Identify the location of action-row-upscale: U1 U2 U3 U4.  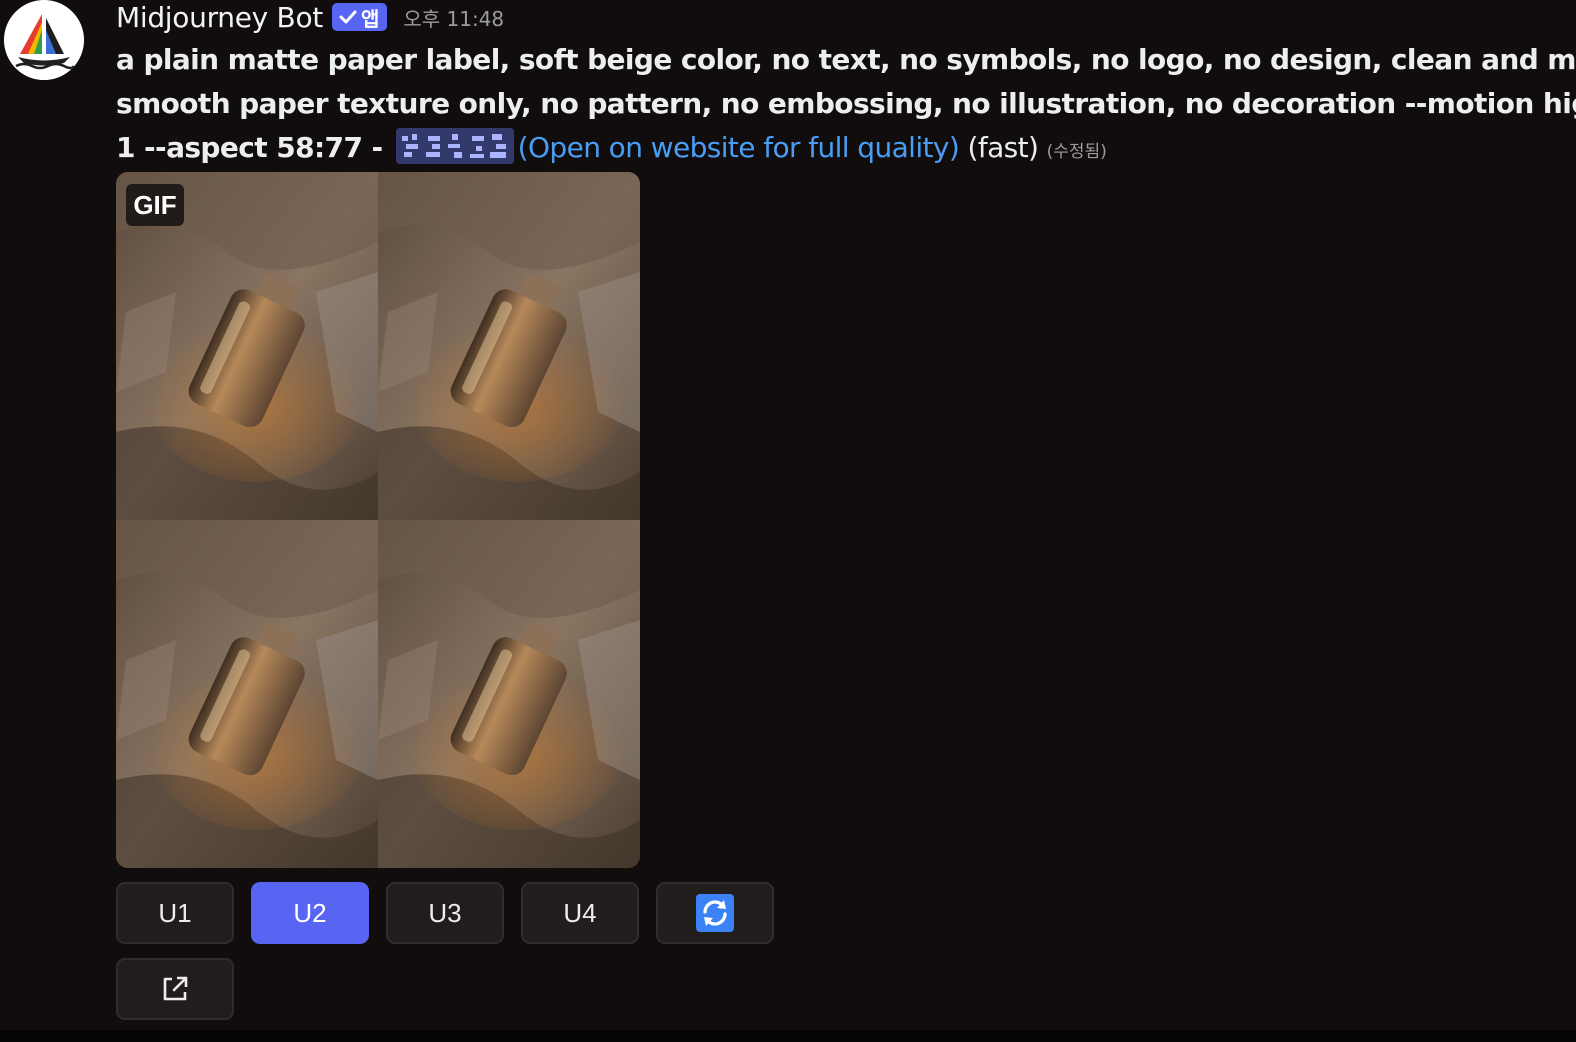
(445, 913).